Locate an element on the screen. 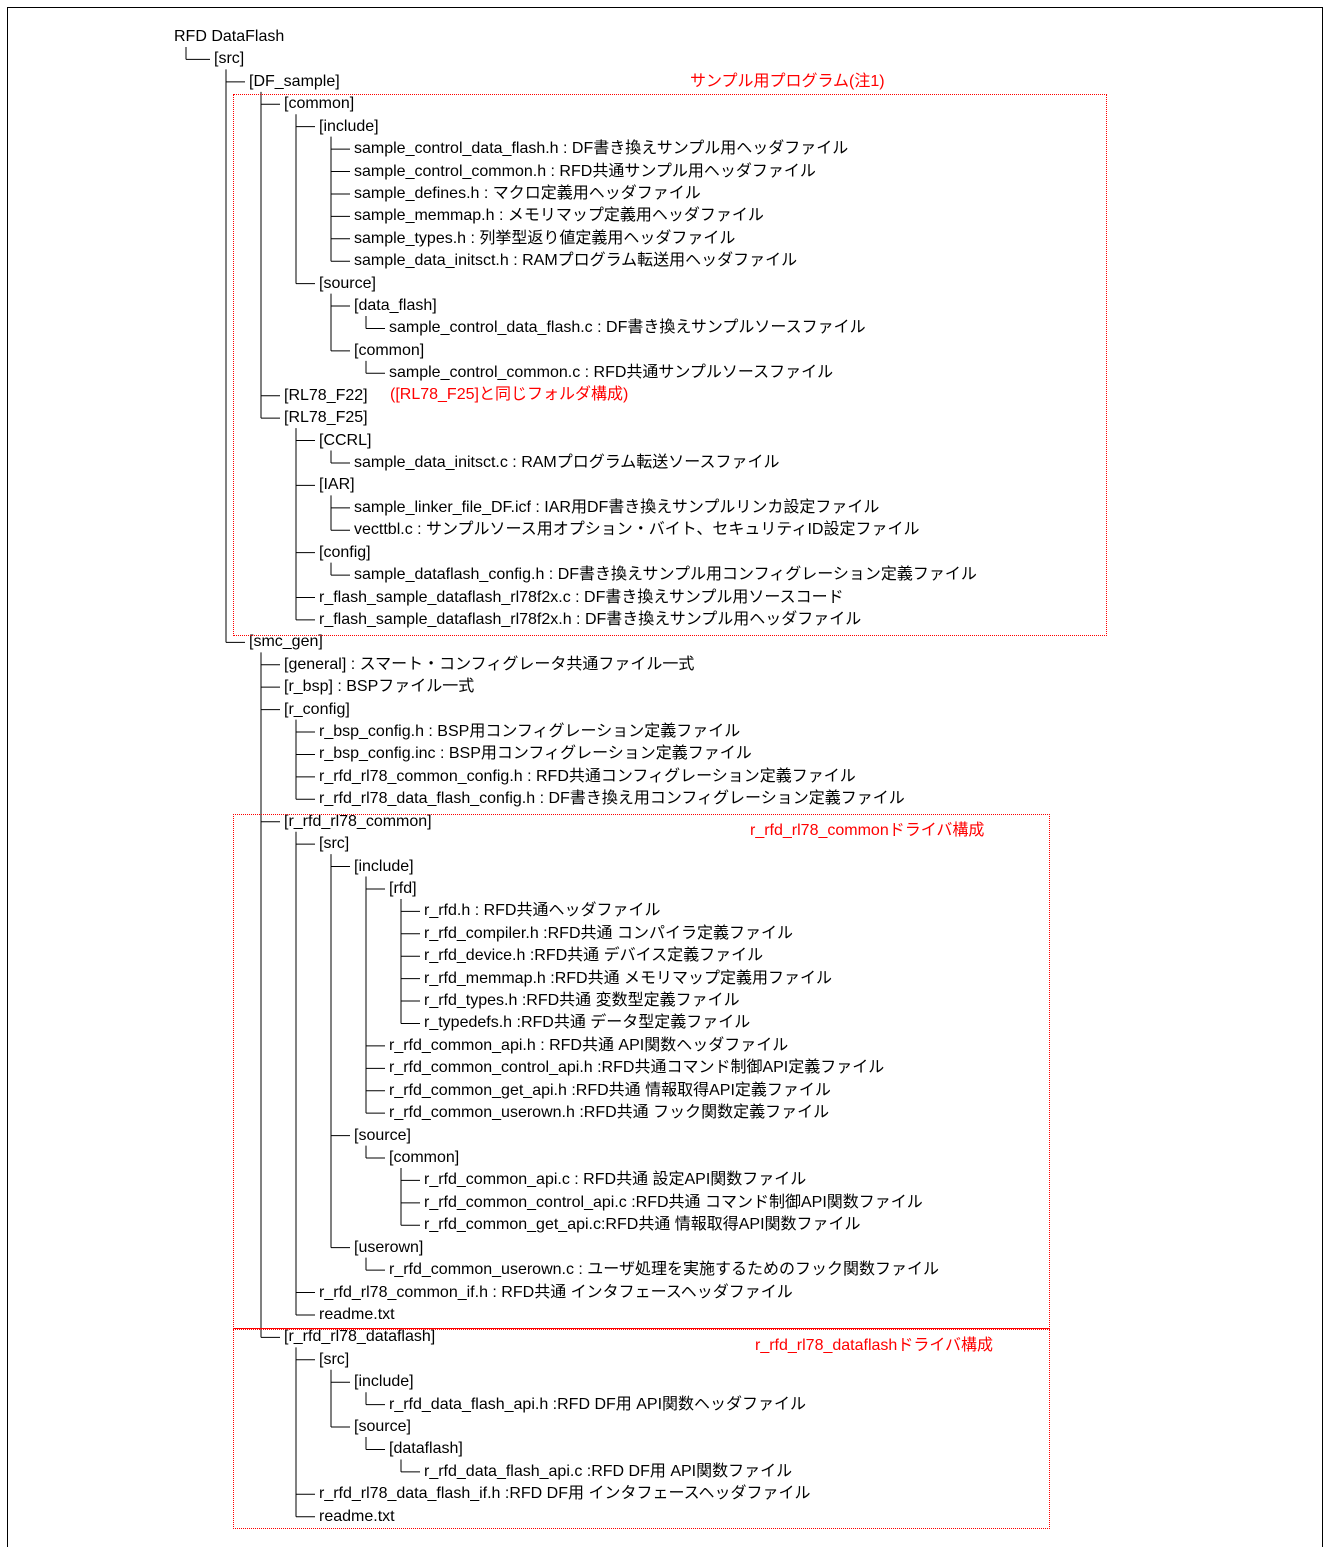 The width and height of the screenshot is (1330, 1547). rl78-f22-note: ([RL78_F25]と同じフォルダ構成) is located at coordinates (509, 394).